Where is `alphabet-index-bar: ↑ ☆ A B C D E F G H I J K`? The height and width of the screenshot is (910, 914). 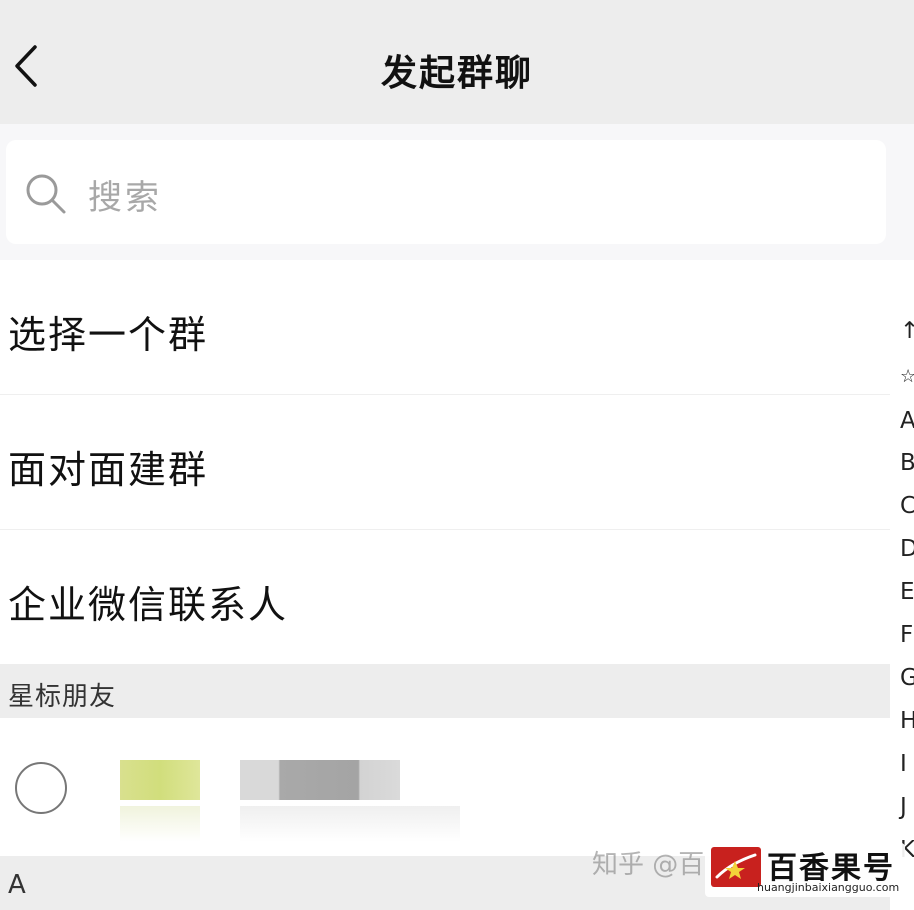 alphabet-index-bar: ↑ ☆ A B C D E F G H I J K is located at coordinates (905, 596).